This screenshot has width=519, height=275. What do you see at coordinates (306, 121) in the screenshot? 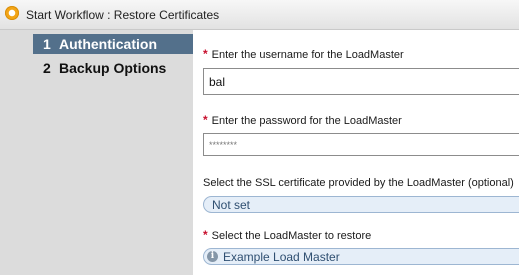
I see `password-label-text: Enter the password for the LoadMaster` at bounding box center [306, 121].